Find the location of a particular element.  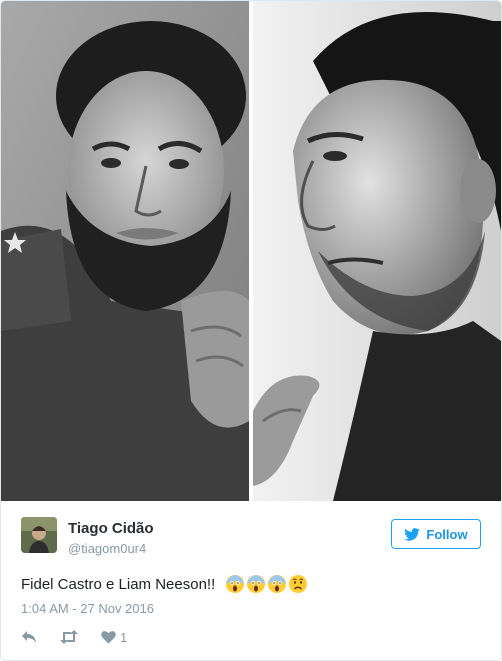

tweet-header: Tiago Cidão @tiagom0ur4 Follow is located at coordinates (251, 537).